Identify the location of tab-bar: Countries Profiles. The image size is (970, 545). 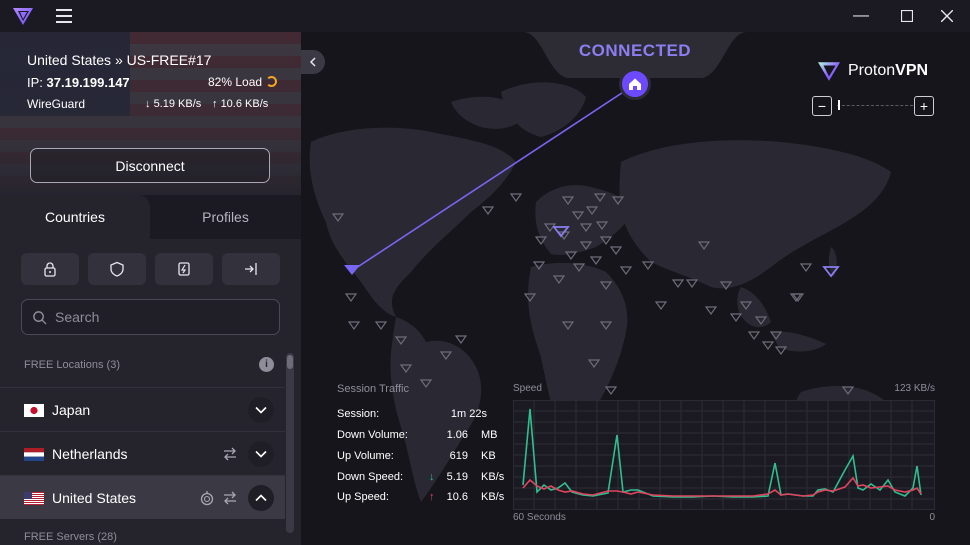
(150, 217).